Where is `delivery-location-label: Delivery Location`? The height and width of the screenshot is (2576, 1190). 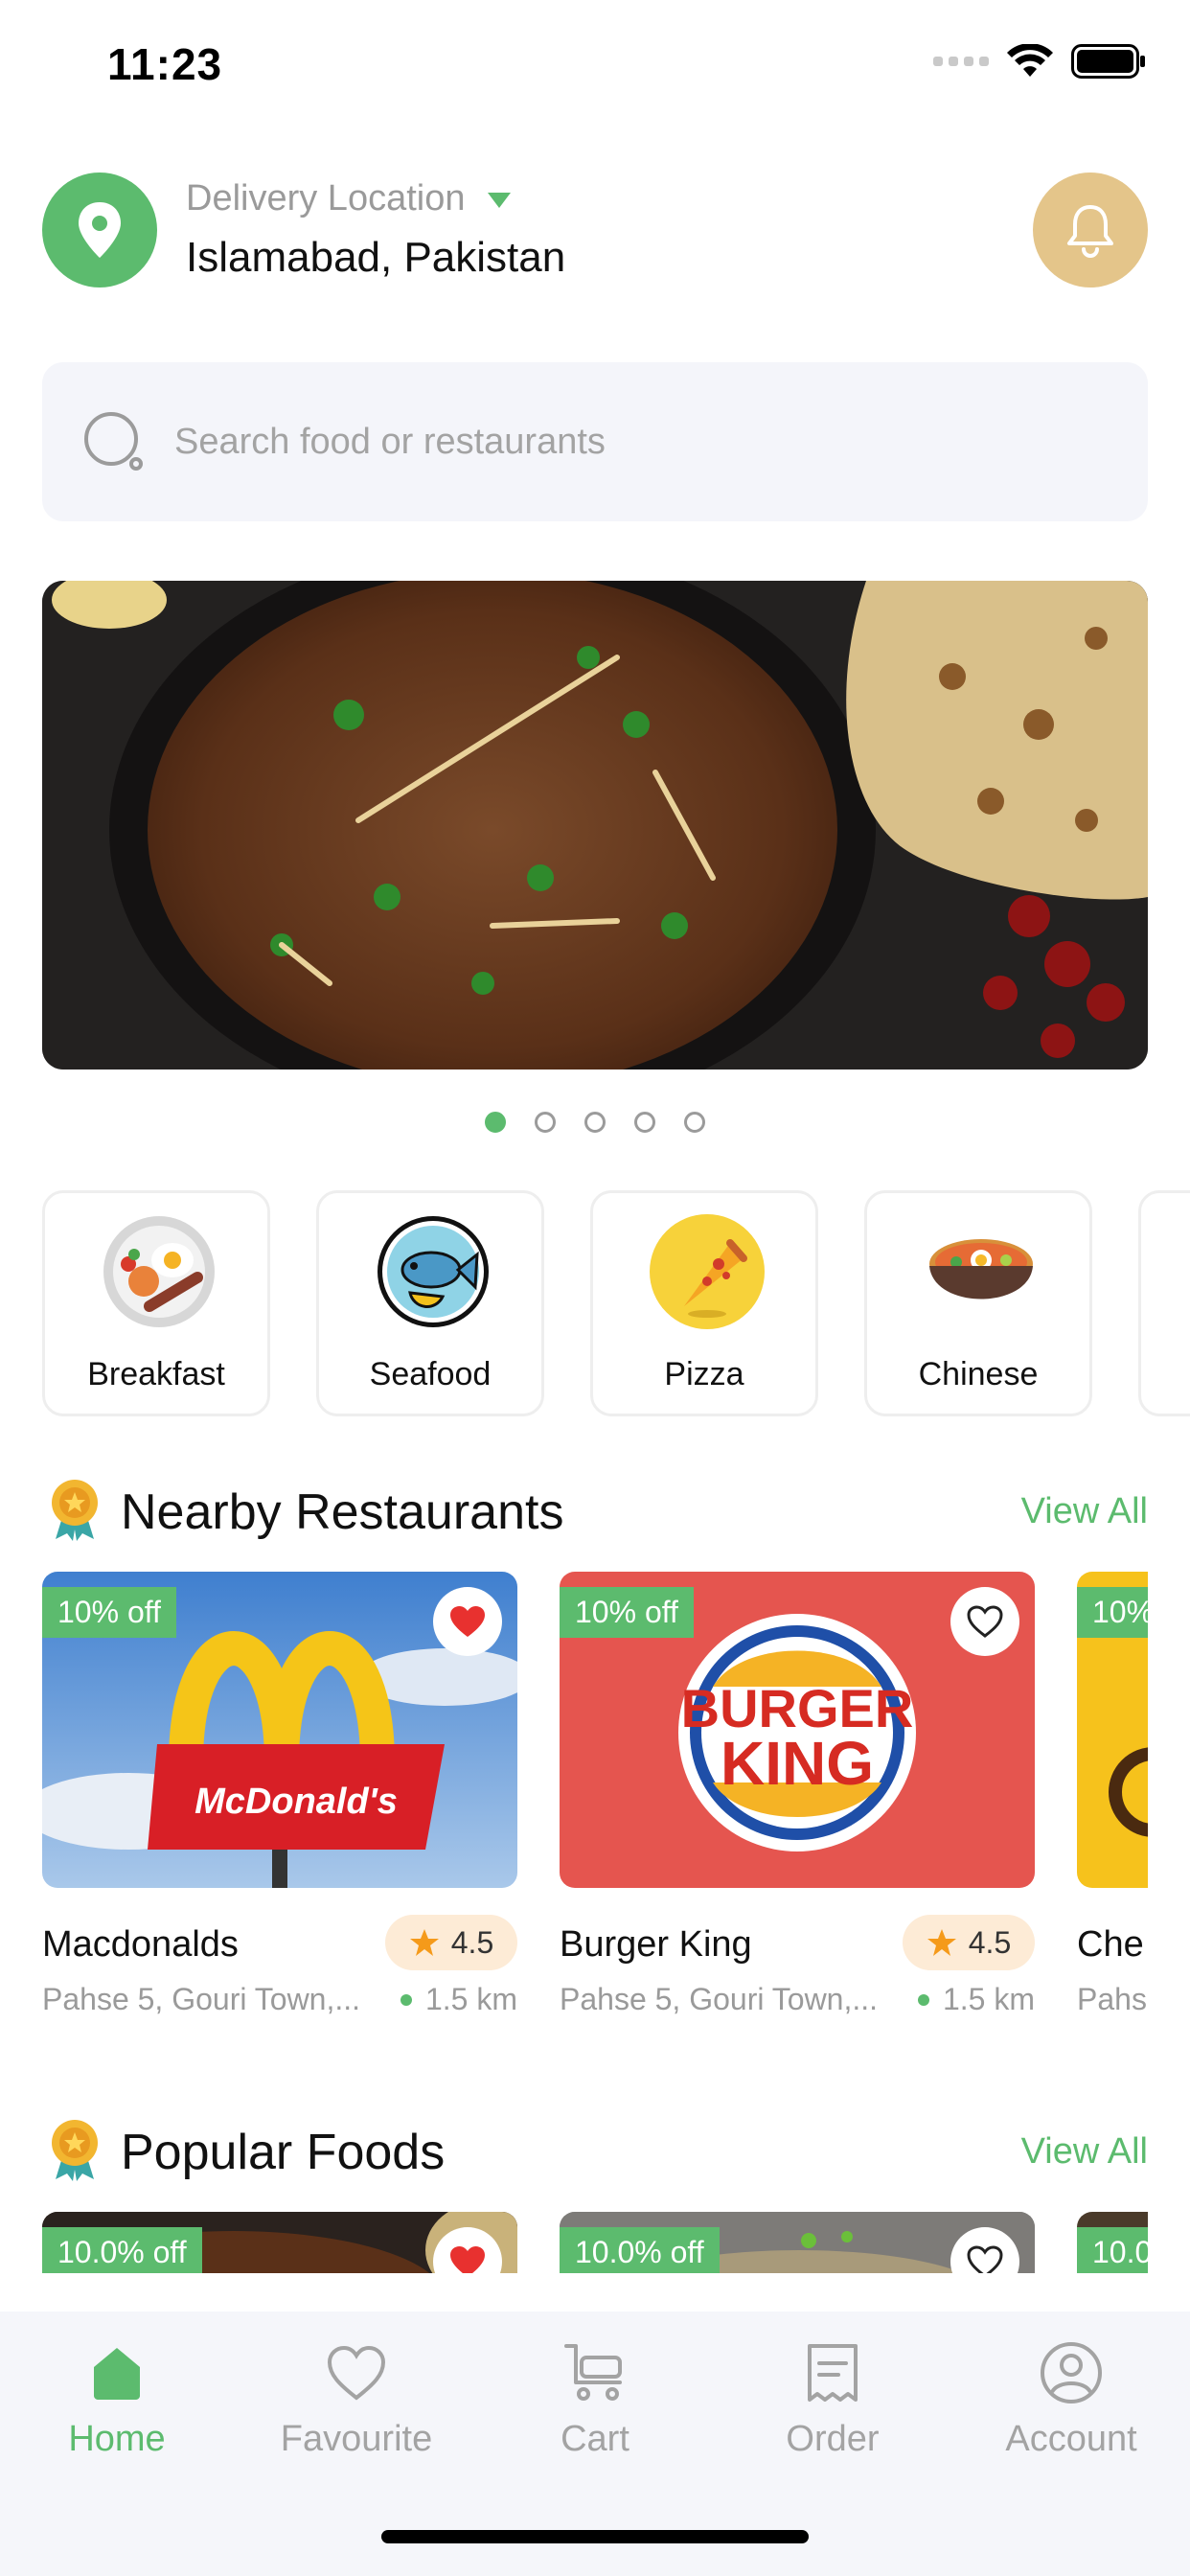
delivery-location-label: Delivery Location is located at coordinates (326, 198).